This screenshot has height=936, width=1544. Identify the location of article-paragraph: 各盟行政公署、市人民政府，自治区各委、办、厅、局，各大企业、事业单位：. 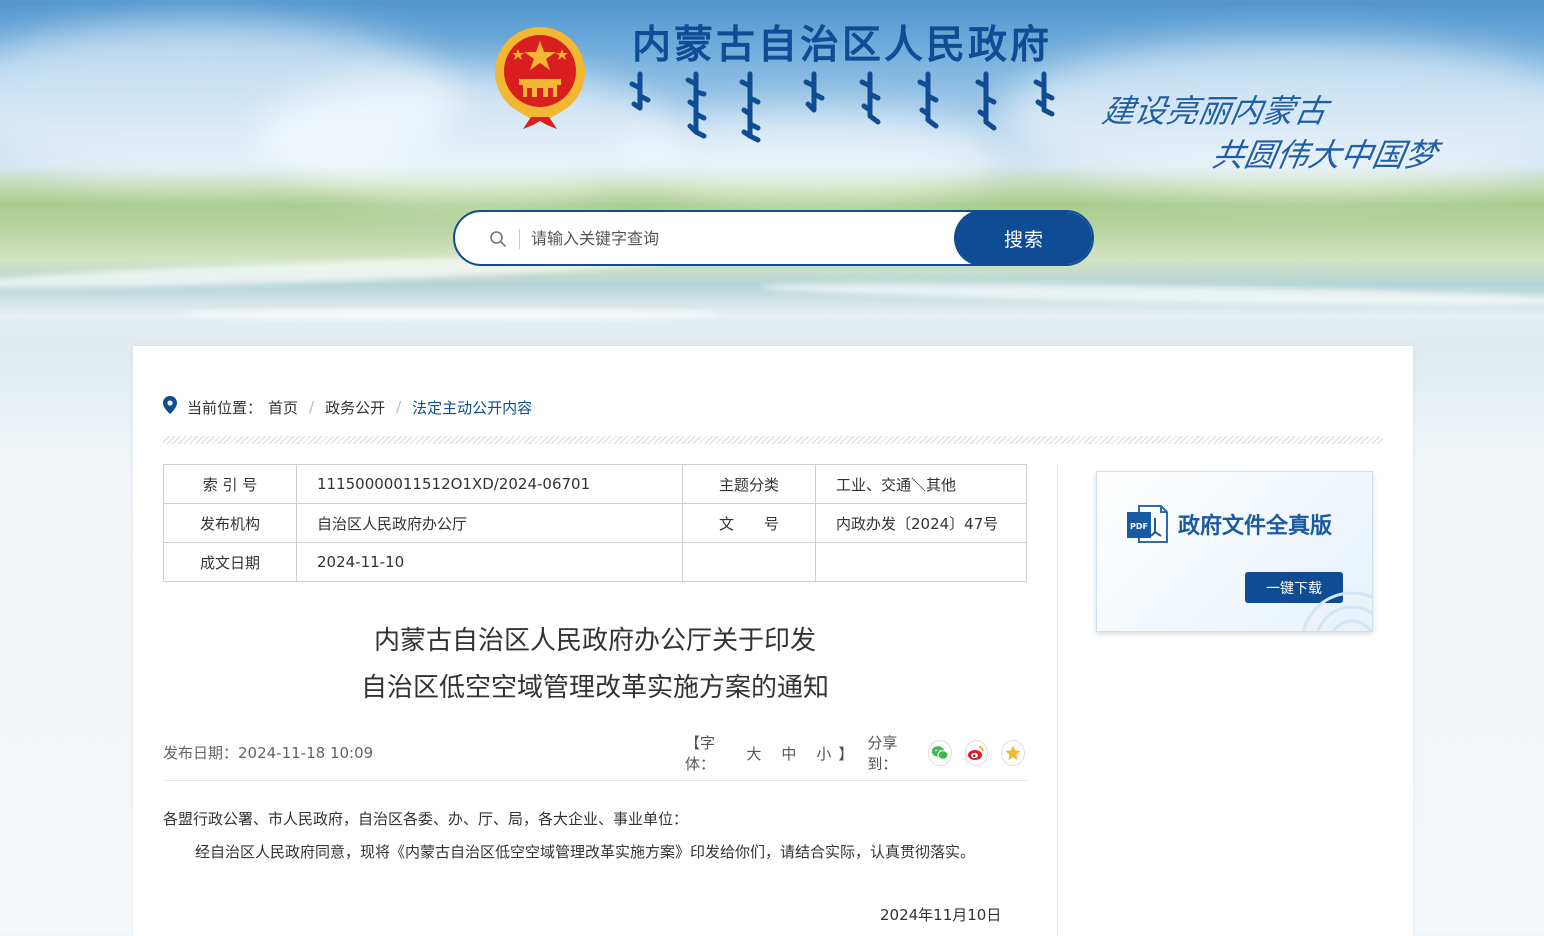
(426, 819).